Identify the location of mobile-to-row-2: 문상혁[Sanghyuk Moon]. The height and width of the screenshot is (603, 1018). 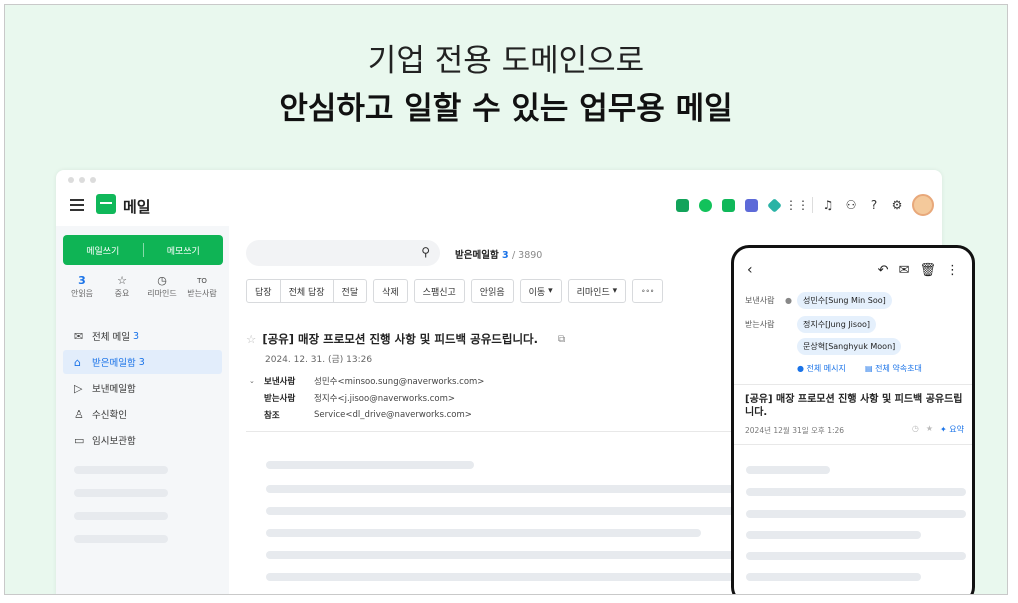
(849, 346).